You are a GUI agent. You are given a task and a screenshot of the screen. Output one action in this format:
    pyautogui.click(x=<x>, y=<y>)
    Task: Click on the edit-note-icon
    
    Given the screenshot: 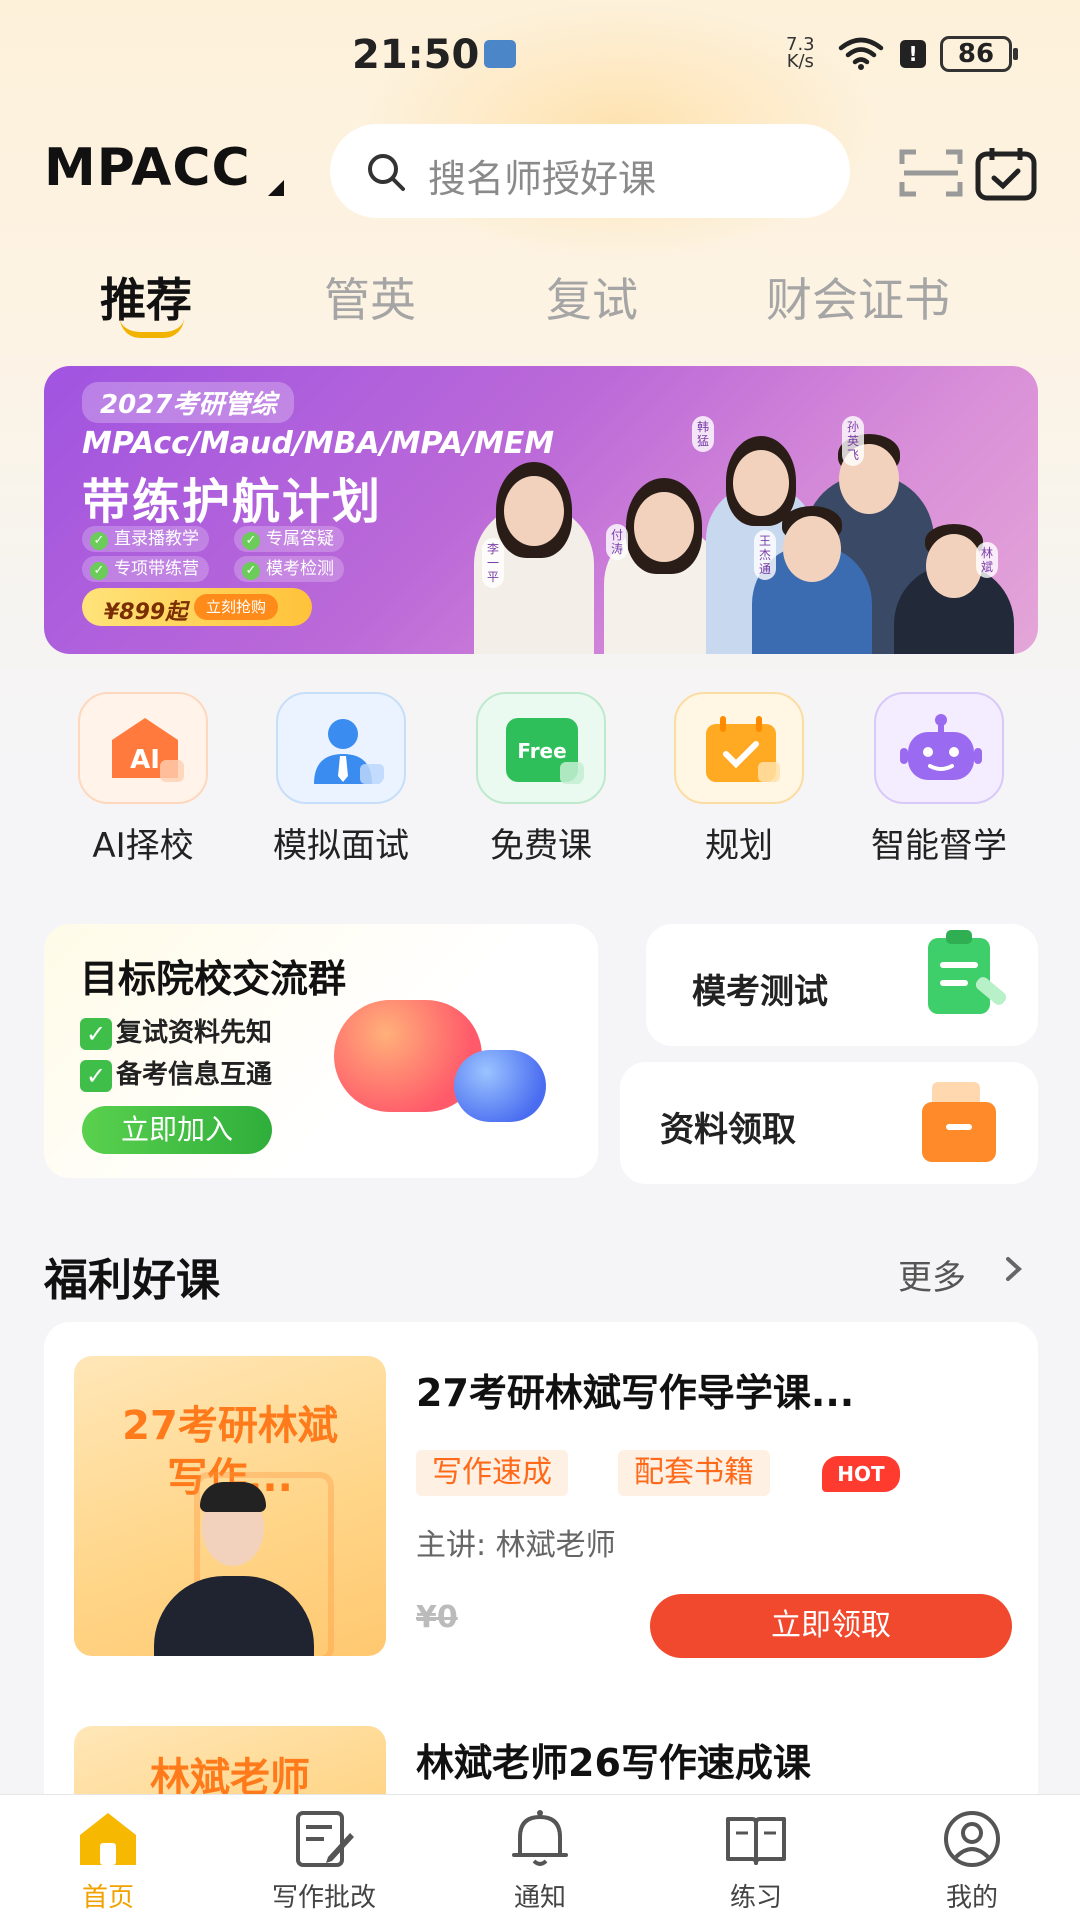 What is the action you would take?
    pyautogui.click(x=325, y=1839)
    